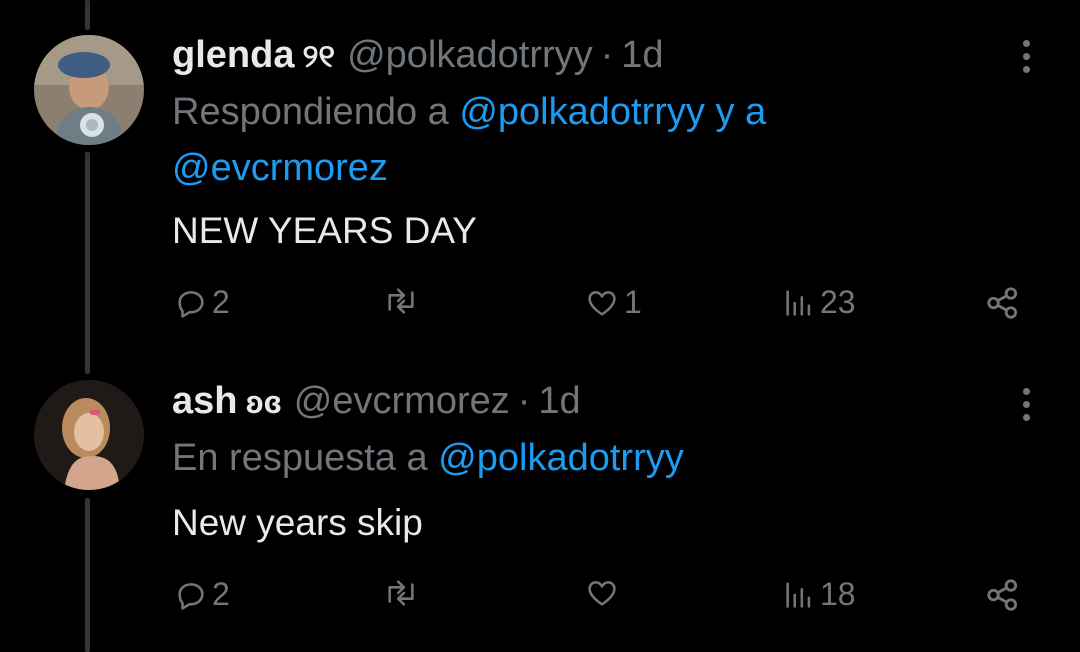 Image resolution: width=1080 pixels, height=652 pixels. Describe the element at coordinates (310, 112) in the screenshot. I see `reply-prefix: Respondiendo a` at that location.